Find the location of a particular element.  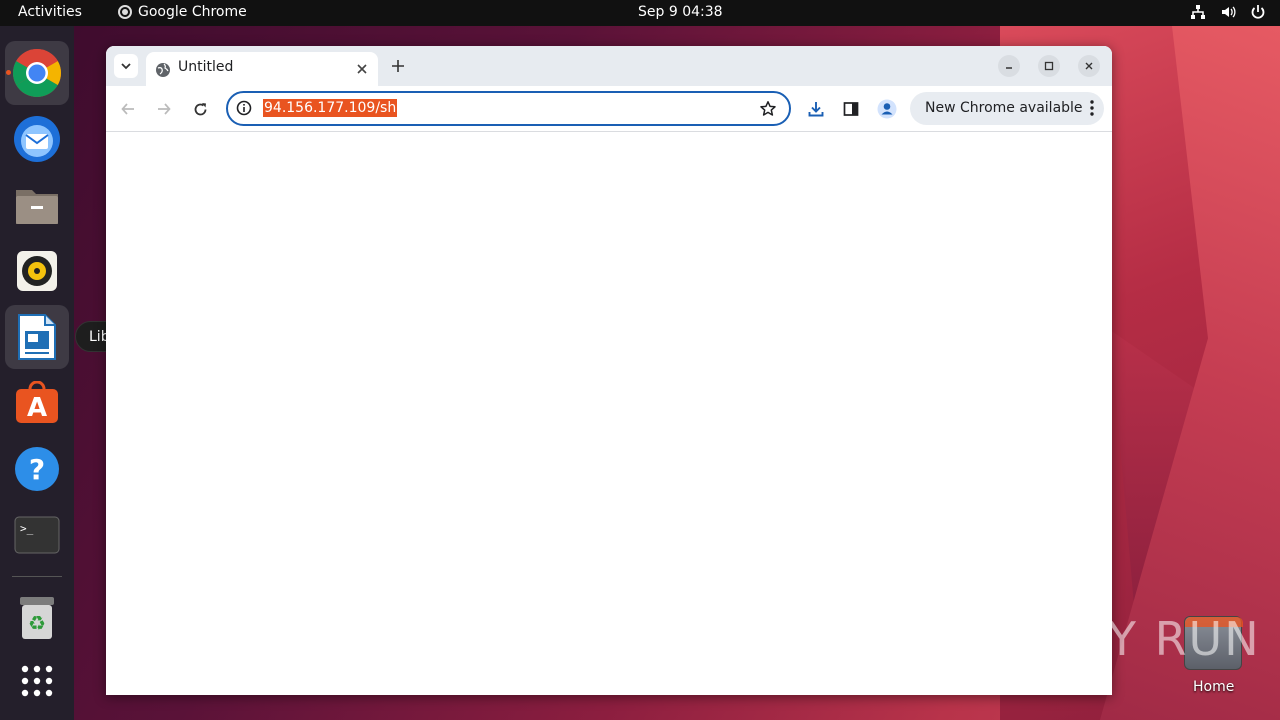

new-tab-button is located at coordinates (398, 66).